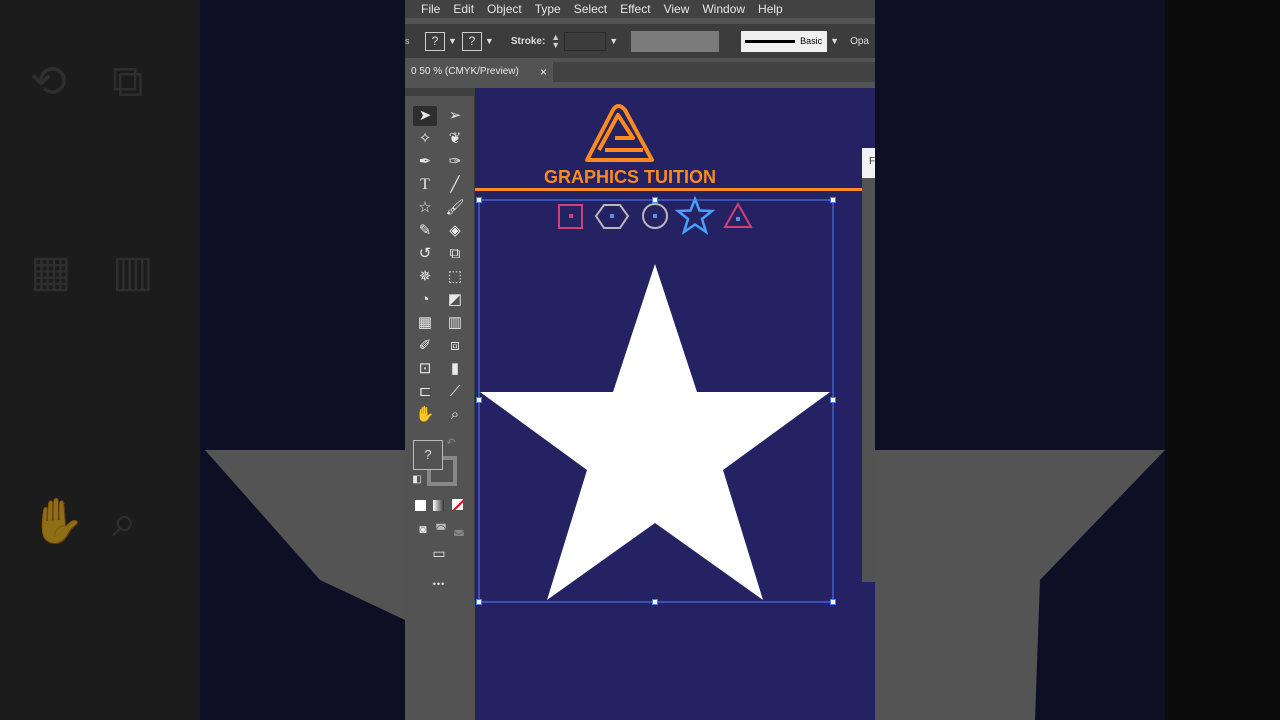 The image size is (1280, 720). Describe the element at coordinates (613, 41) in the screenshot. I see `stroke-weight-dropdown-icon: ▼` at that location.